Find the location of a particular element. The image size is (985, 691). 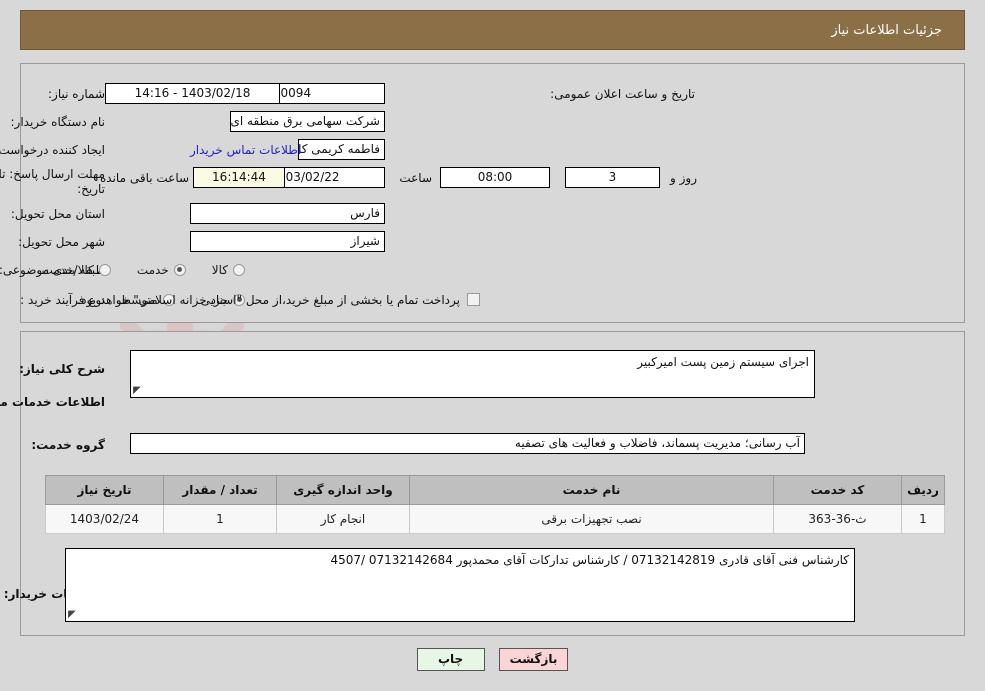

col-qty: تعداد / مقدار is located at coordinates (220, 490).